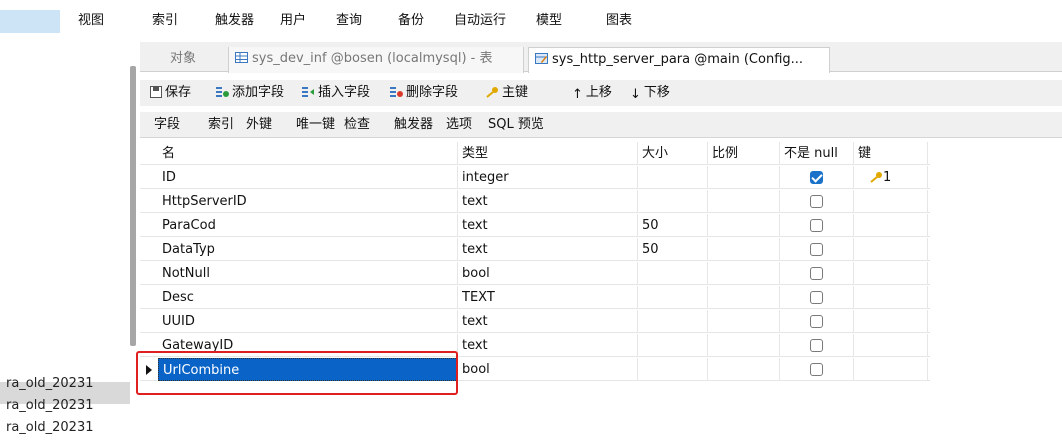  I want to click on field-name-cell: NotNull, so click(308, 273).